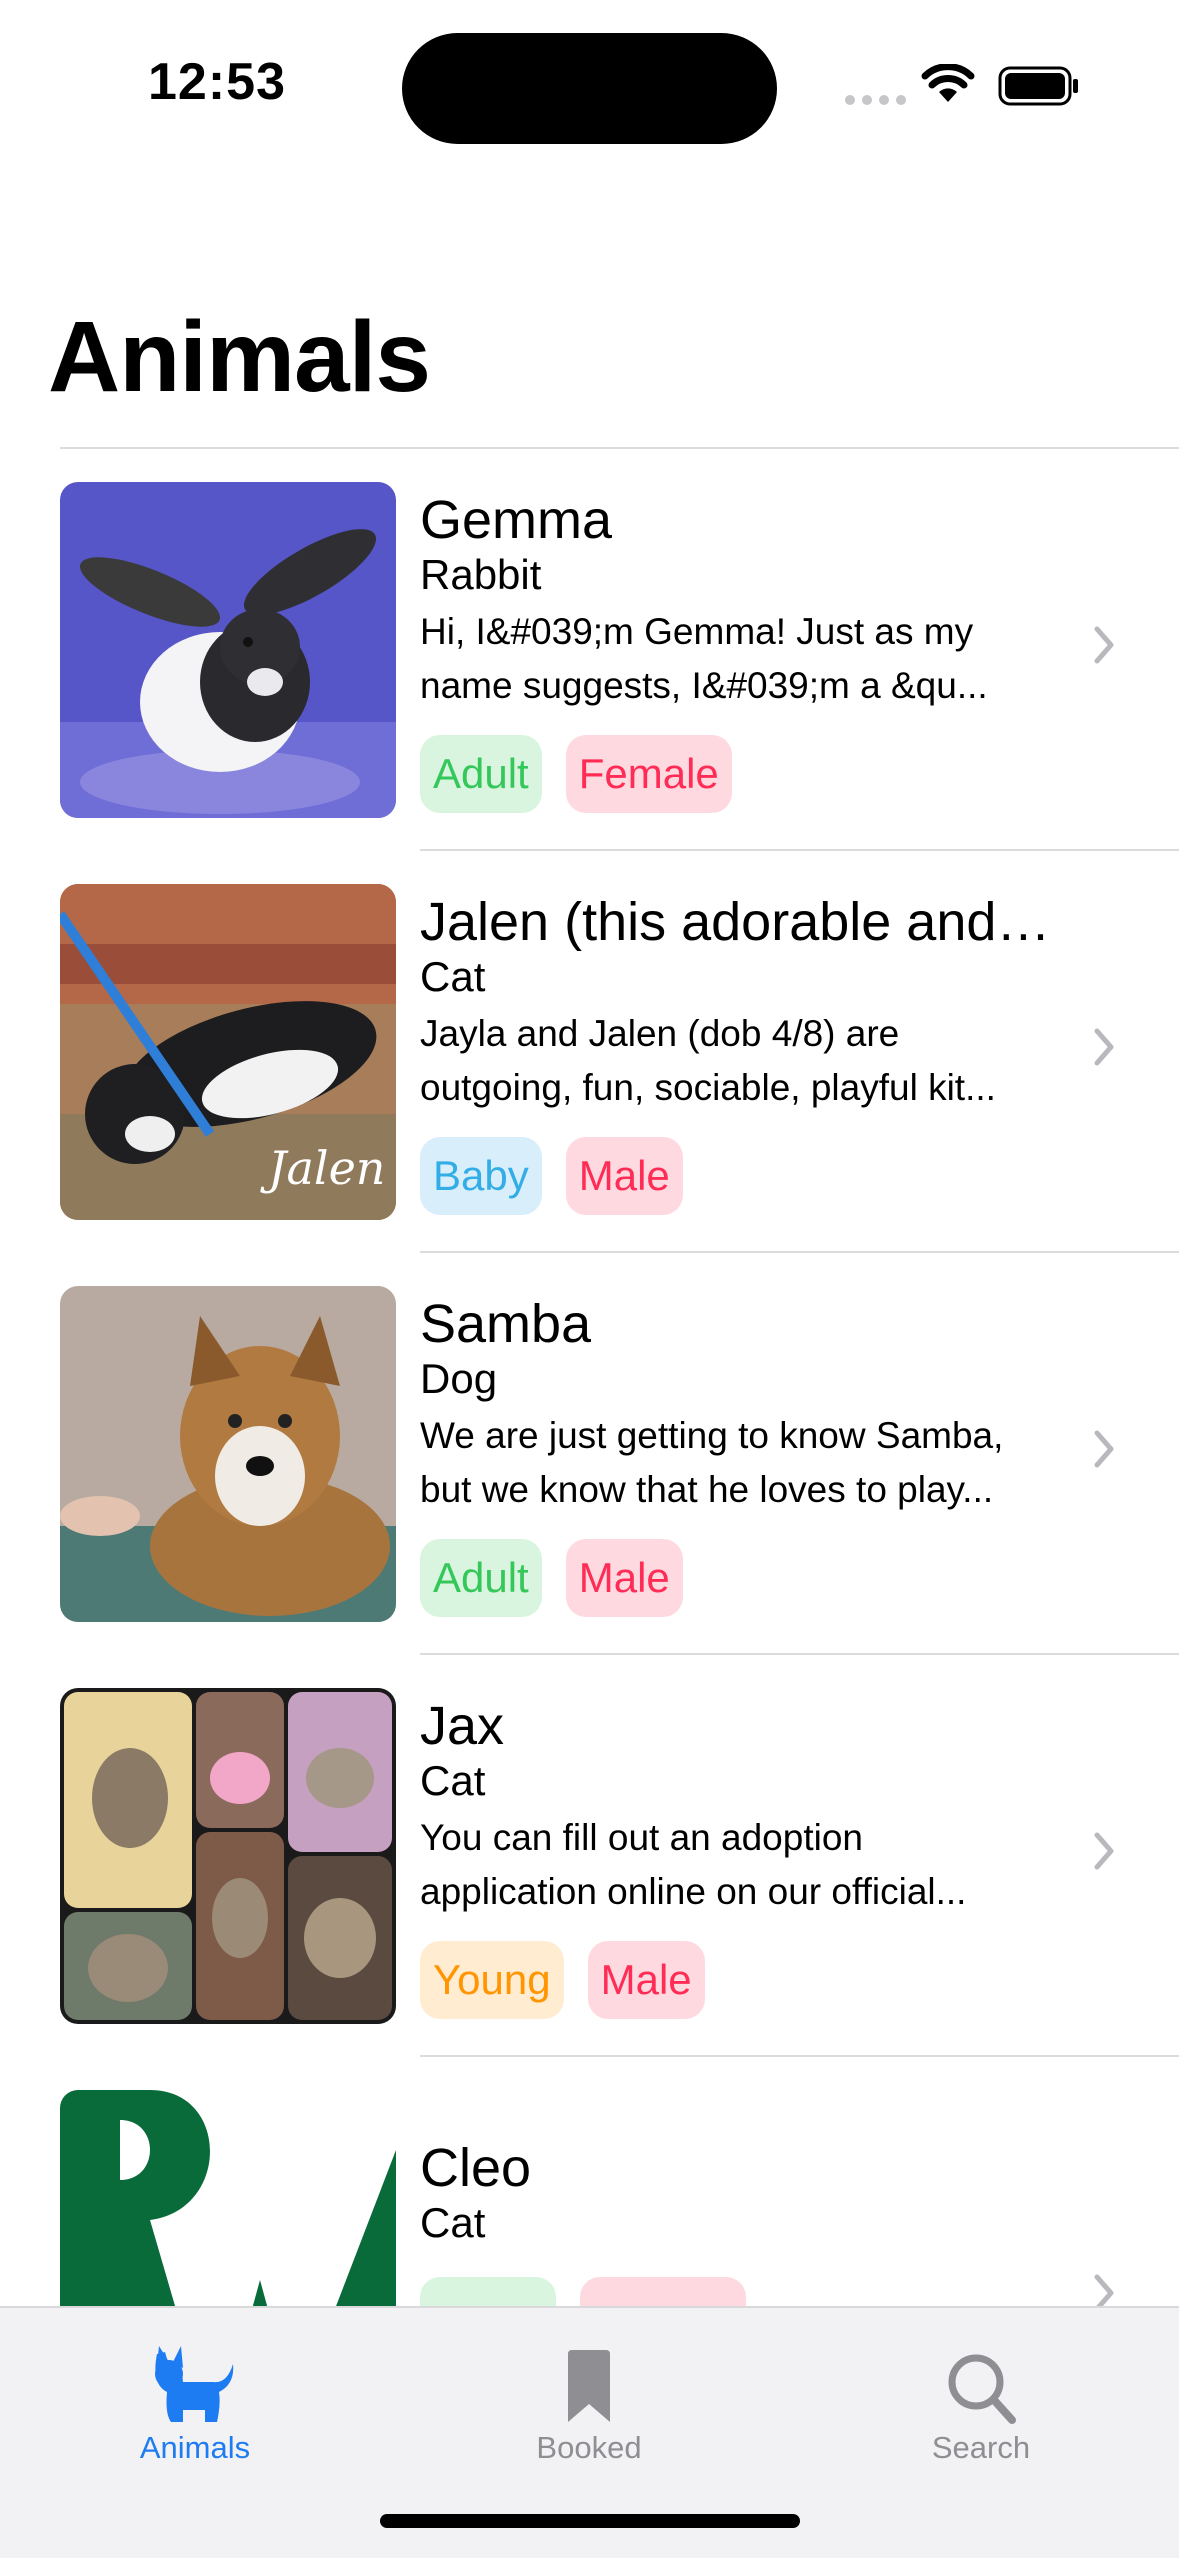  Describe the element at coordinates (195, 2374) in the screenshot. I see `cat-icon` at that location.